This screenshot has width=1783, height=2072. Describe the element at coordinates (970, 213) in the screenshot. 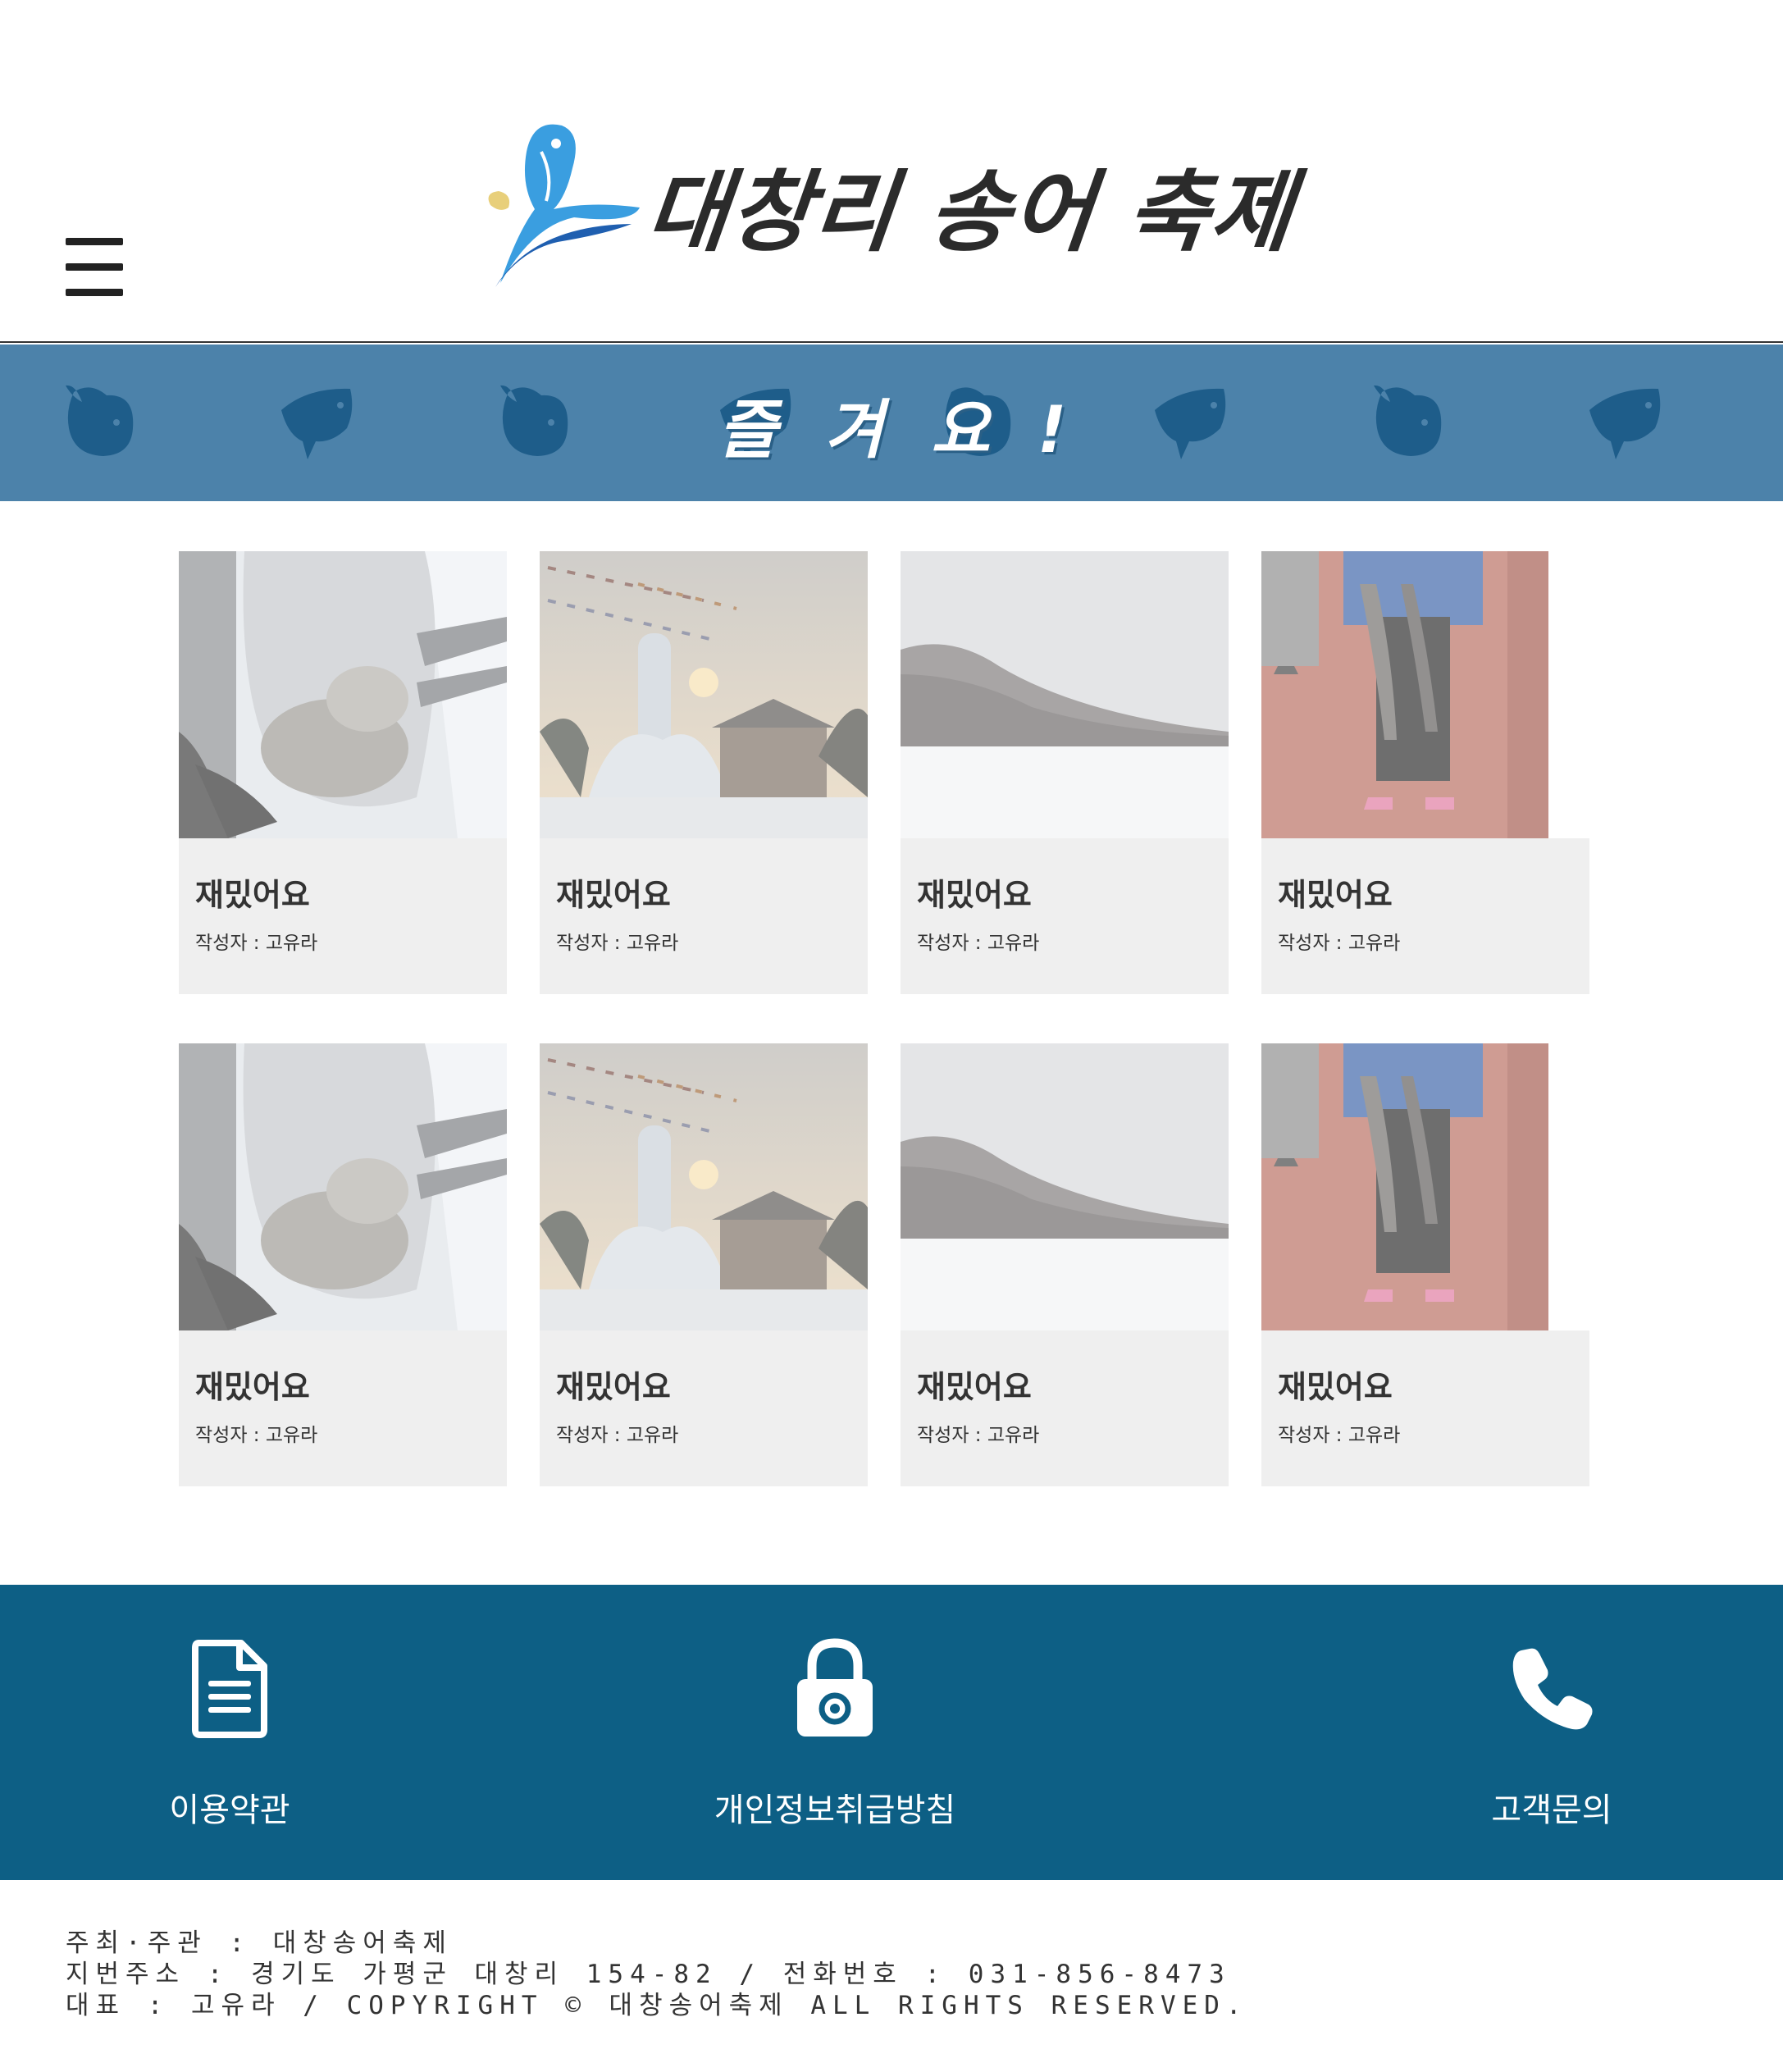

I see `logo-text: 대창리 송어 축제` at that location.